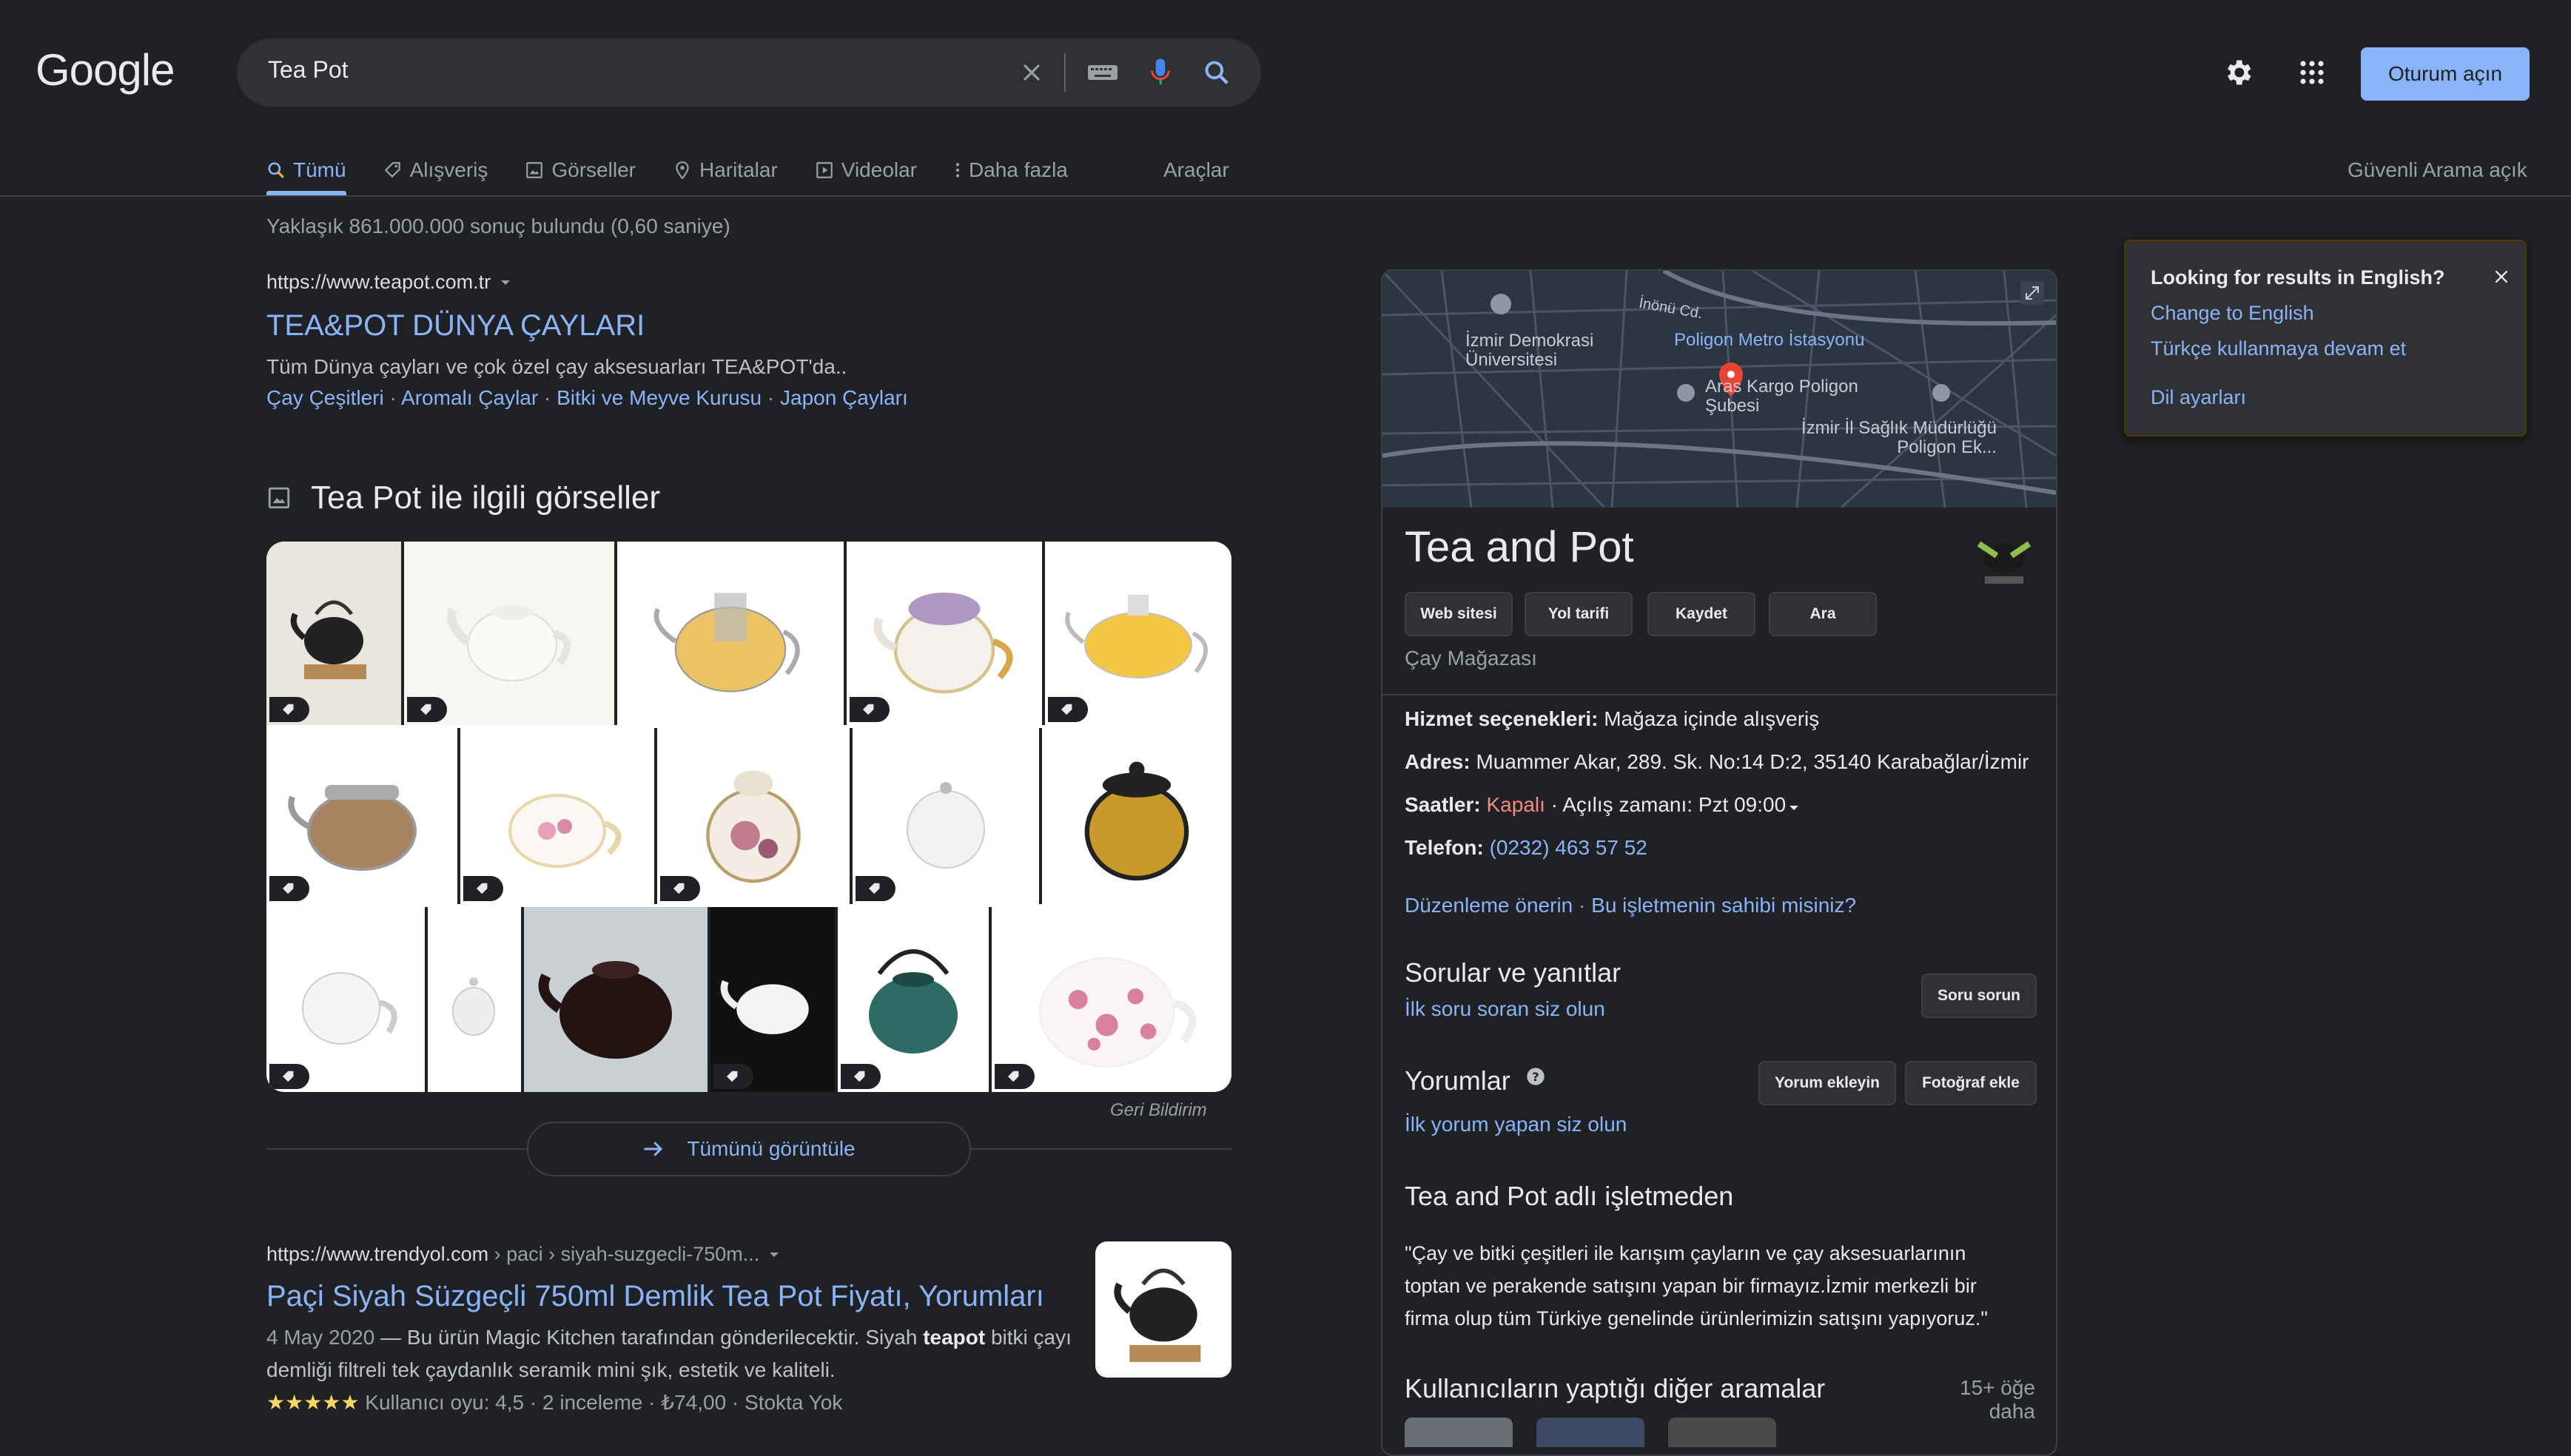  I want to click on gear-icon, so click(2238, 73).